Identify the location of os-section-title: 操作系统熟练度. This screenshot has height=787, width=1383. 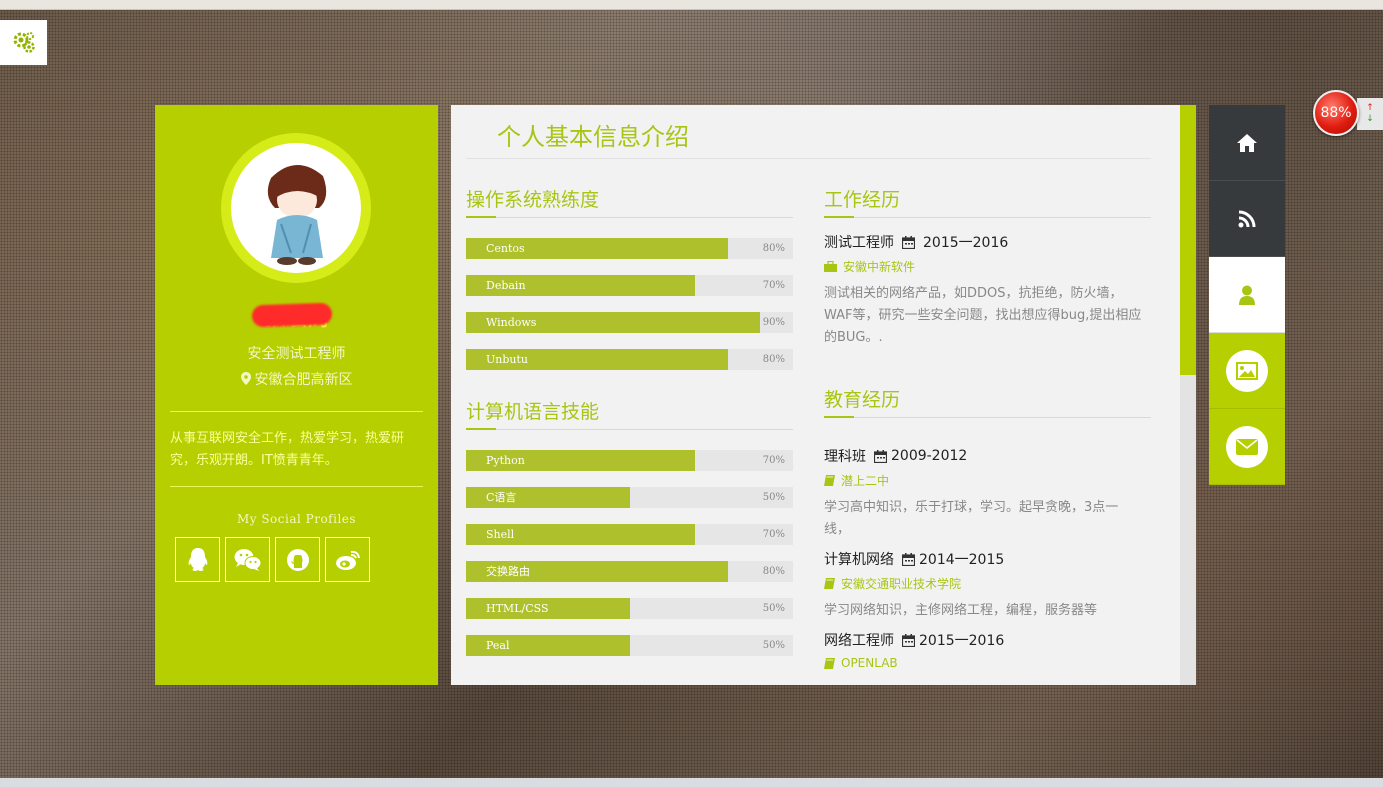
(533, 200).